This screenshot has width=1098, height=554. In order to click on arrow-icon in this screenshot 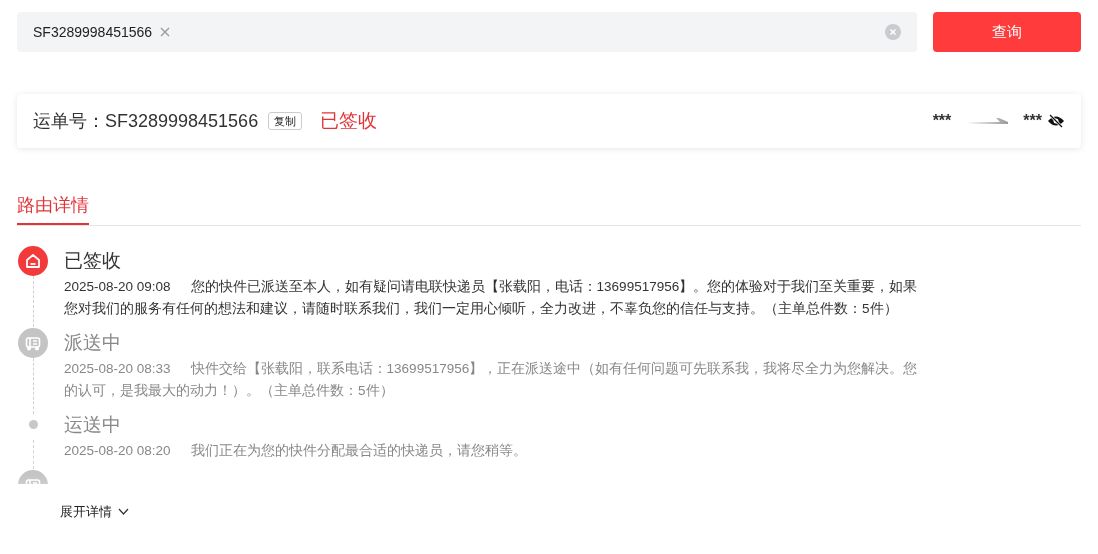, I will do `click(987, 121)`.